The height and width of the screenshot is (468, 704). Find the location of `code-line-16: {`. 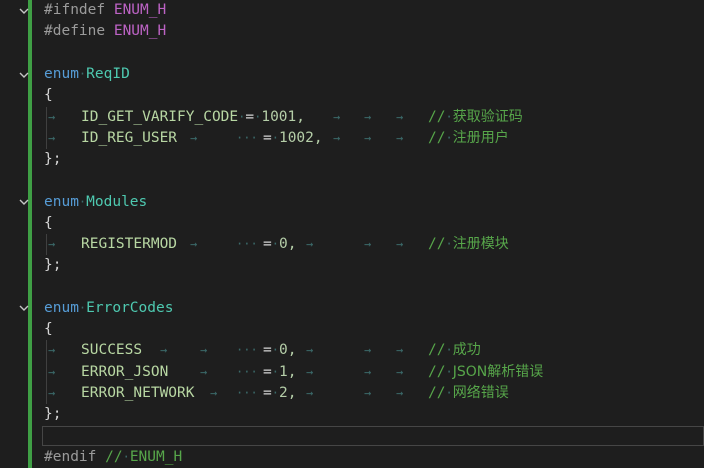

code-line-16: { is located at coordinates (352, 329).